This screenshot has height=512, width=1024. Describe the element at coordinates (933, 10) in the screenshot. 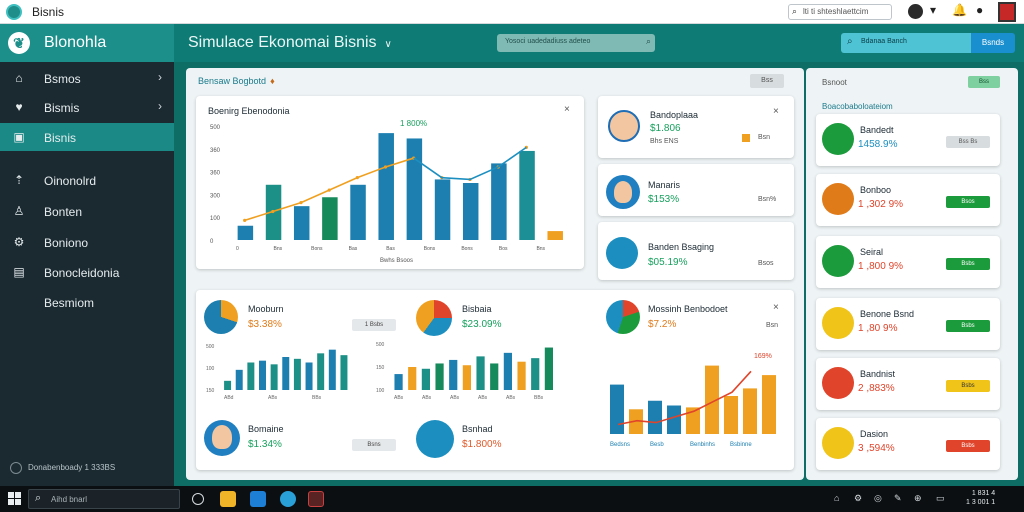

I see `chevron-down-icon: ▾` at that location.